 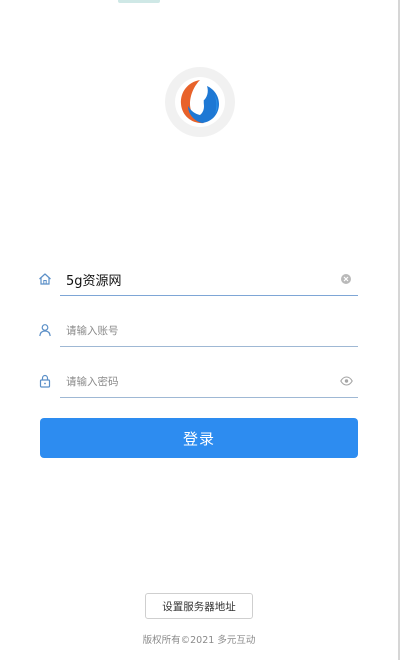 I want to click on server-underline, so click(x=209, y=295).